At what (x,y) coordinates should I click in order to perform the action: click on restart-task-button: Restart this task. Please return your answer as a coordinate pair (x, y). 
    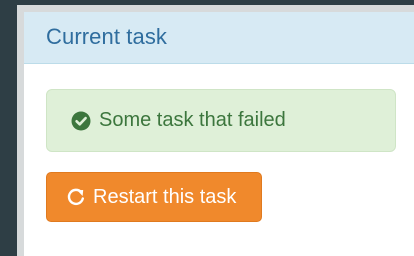
    Looking at the image, I should click on (154, 197).